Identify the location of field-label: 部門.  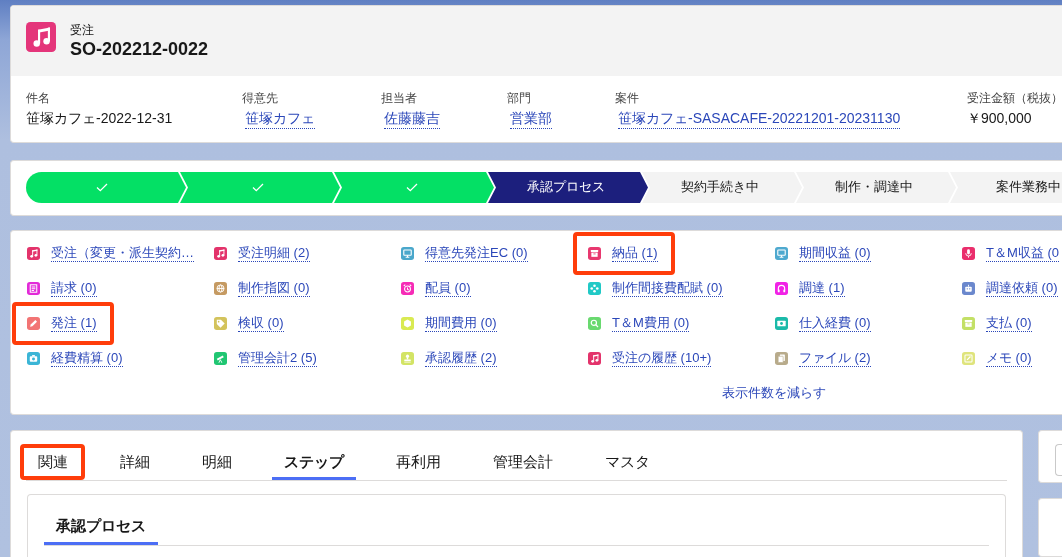
(519, 98).